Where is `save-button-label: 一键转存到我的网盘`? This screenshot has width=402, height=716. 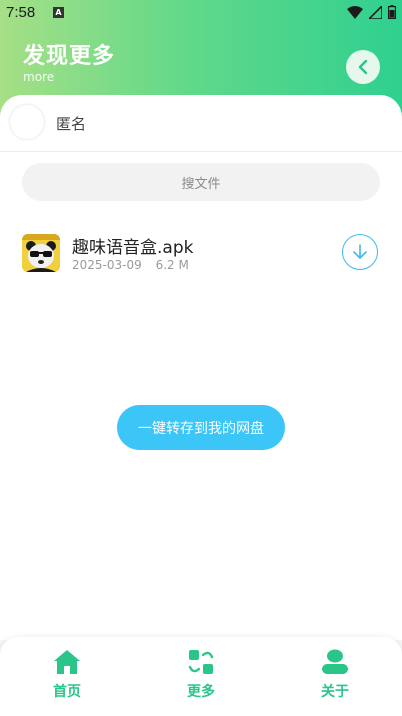
save-button-label: 一键转存到我的网盘 is located at coordinates (201, 428).